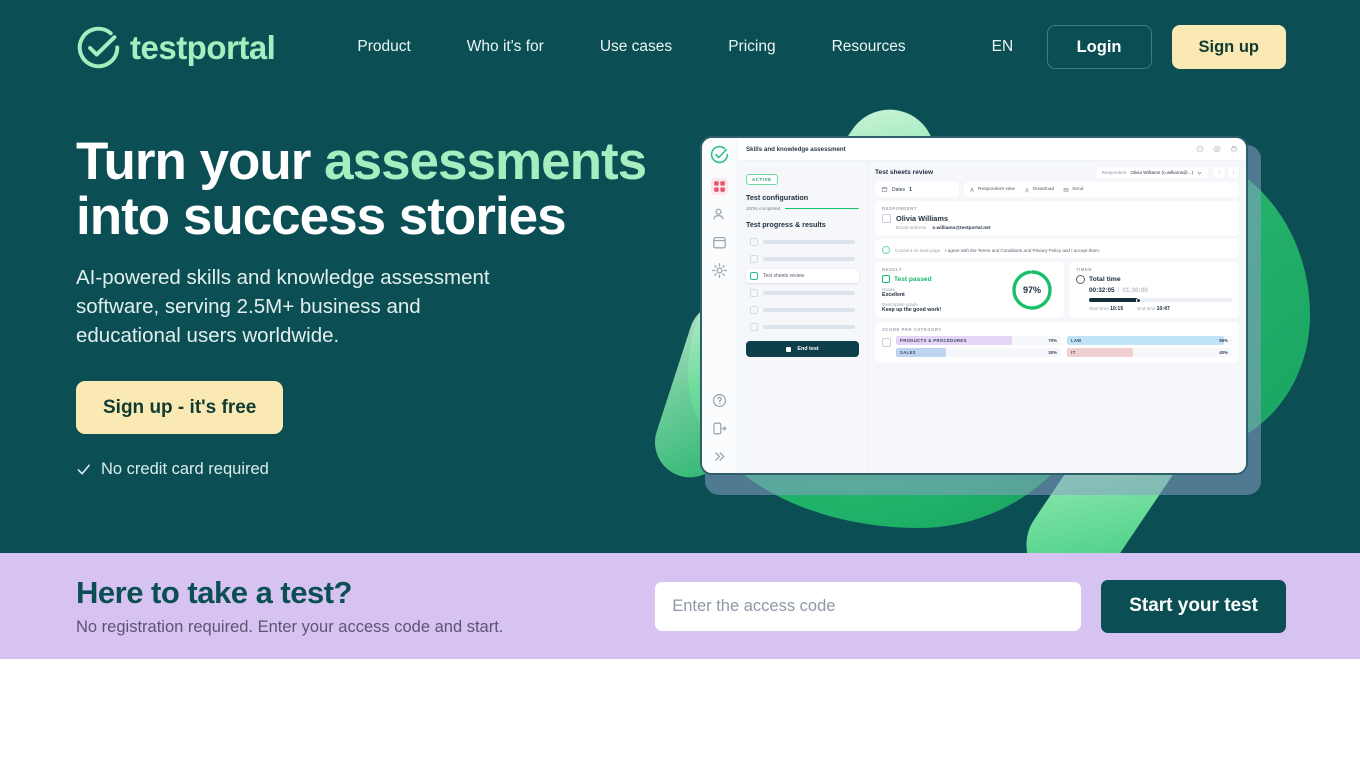 This screenshot has height=764, width=1360. I want to click on categories-column-right: LAW 95% IT 40%, so click(1149, 346).